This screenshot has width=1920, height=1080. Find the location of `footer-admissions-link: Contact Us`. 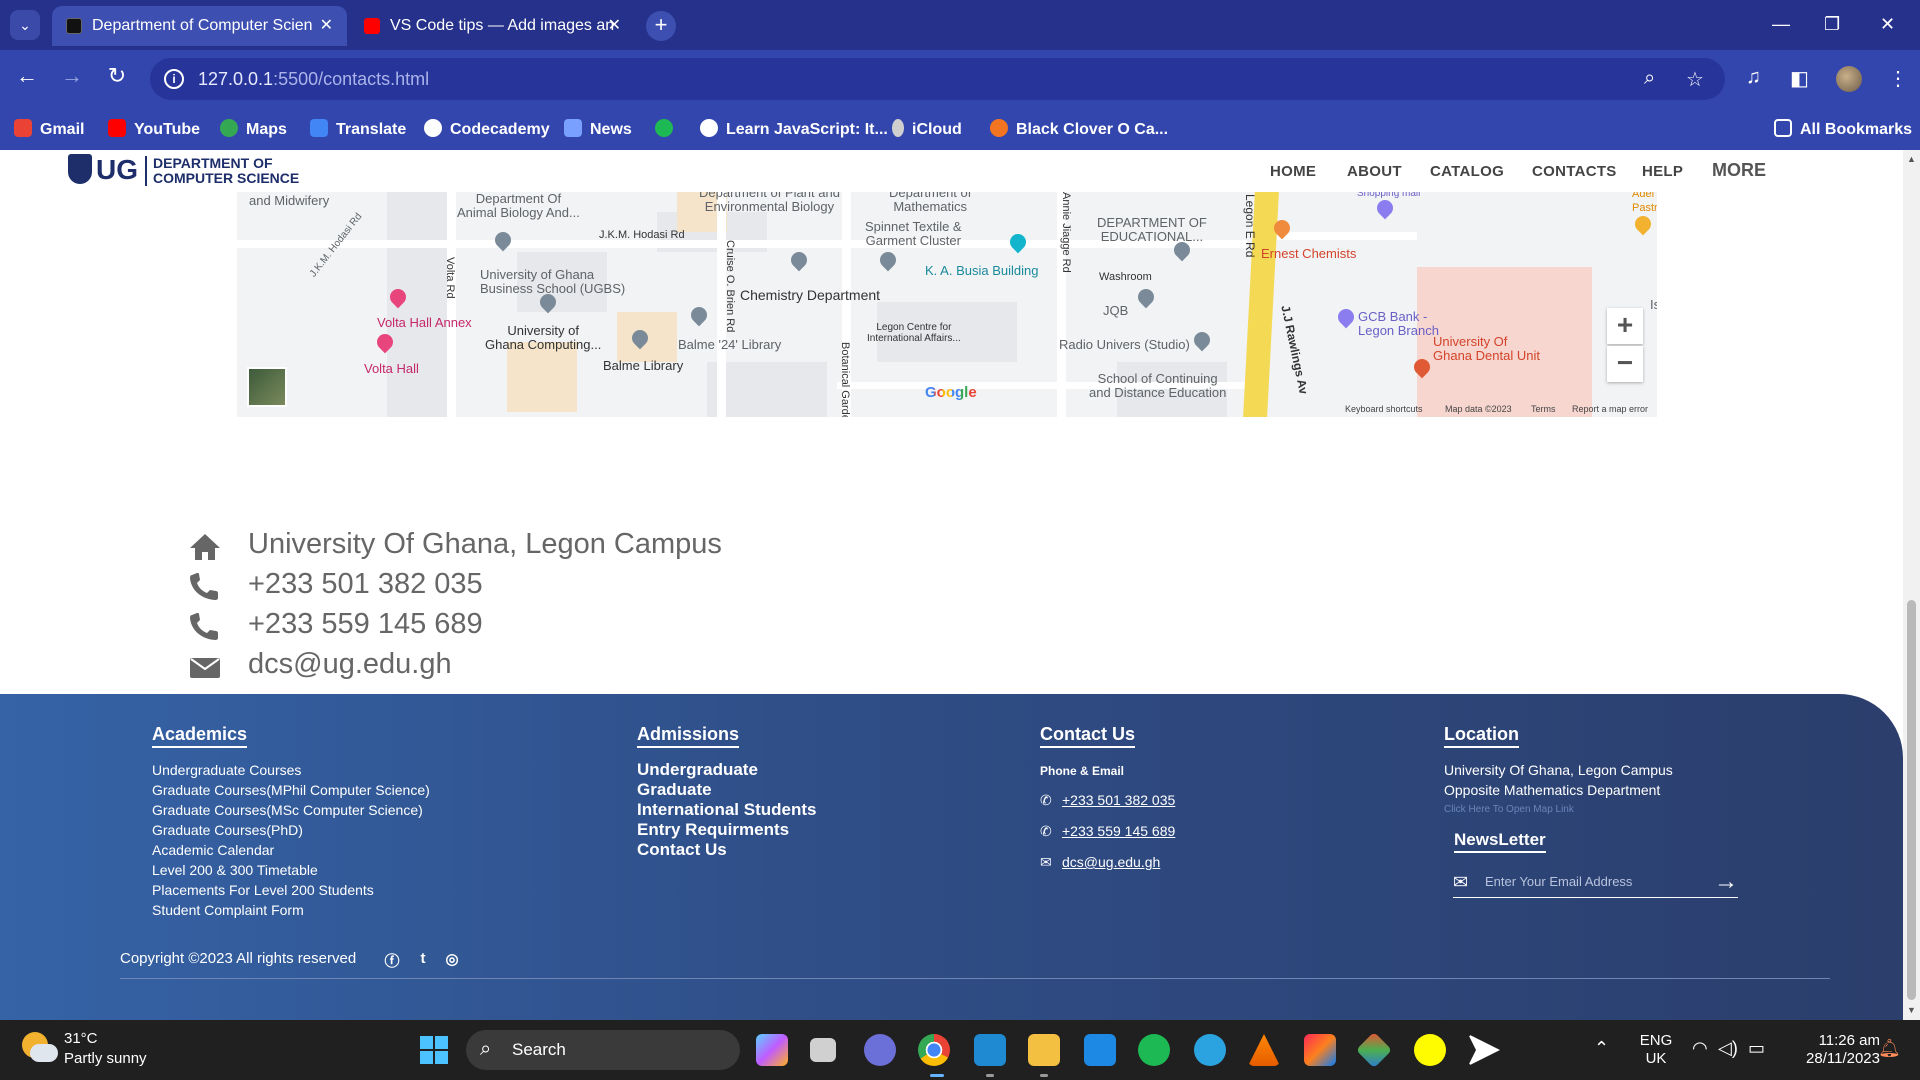

footer-admissions-link: Contact Us is located at coordinates (682, 850).